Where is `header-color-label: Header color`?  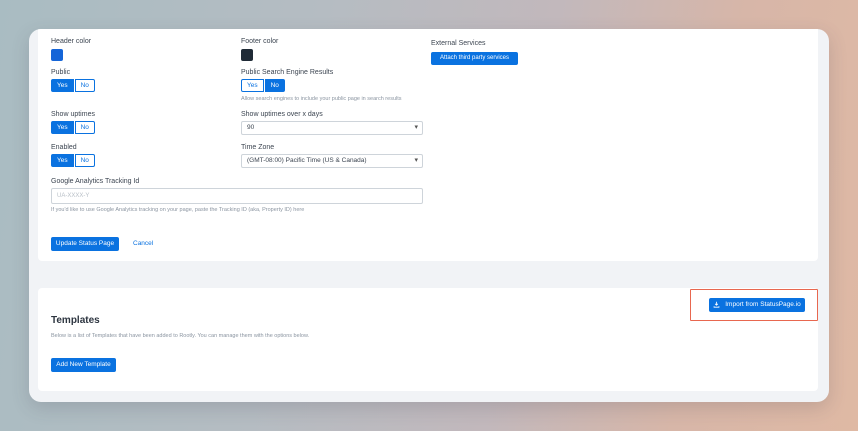
header-color-label: Header color is located at coordinates (71, 41).